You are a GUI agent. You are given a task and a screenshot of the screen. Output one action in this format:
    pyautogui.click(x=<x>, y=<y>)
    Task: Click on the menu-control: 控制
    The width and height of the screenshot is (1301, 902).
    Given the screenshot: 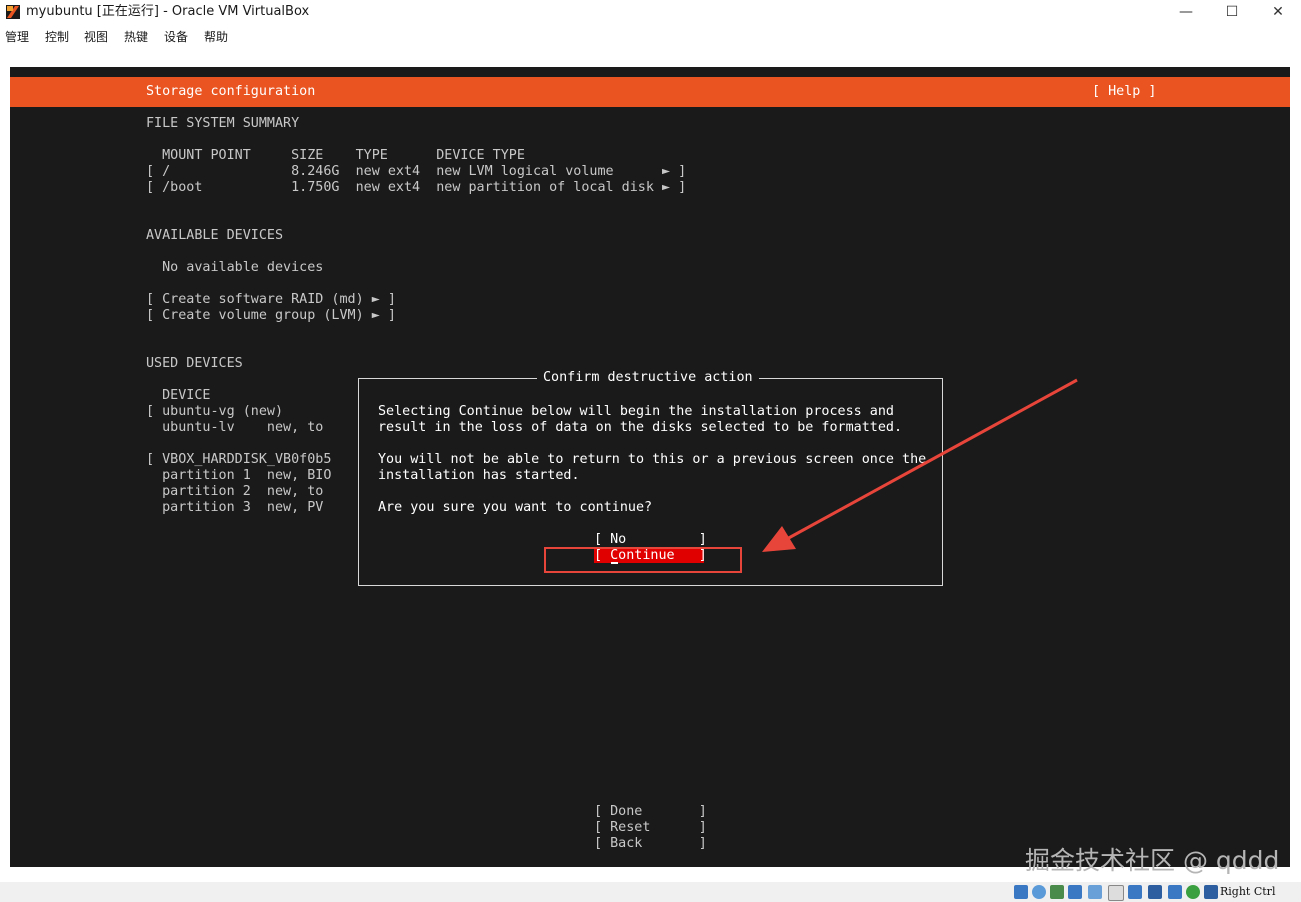 What is the action you would take?
    pyautogui.click(x=57, y=37)
    